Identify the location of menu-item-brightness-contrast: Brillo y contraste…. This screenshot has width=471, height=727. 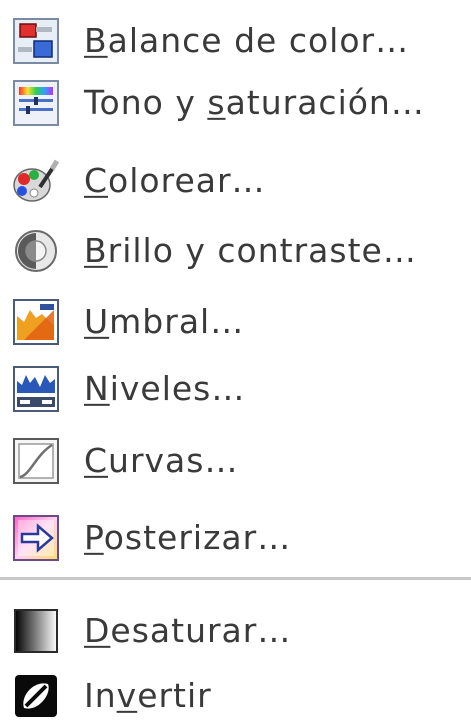
(235, 251).